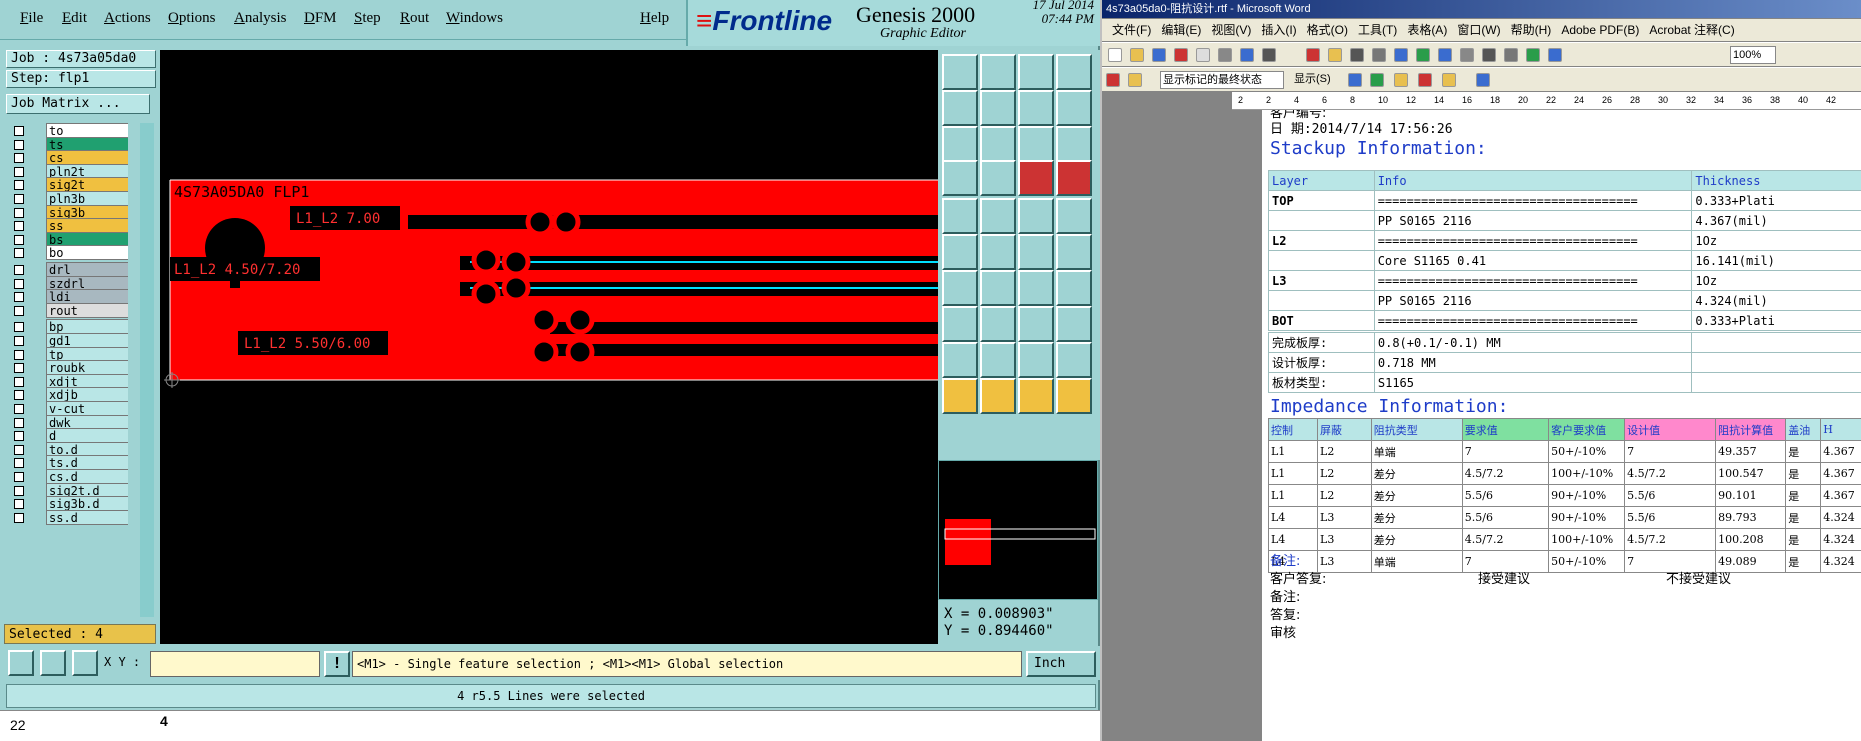  I want to click on menu-rout: Rout, so click(414, 18).